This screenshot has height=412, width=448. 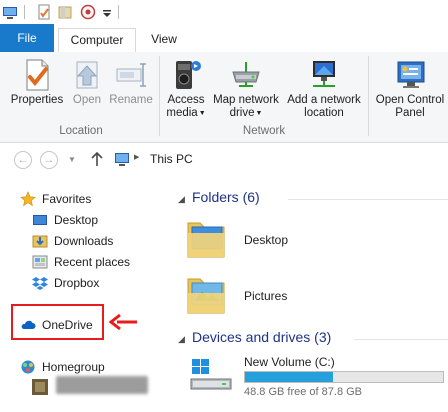 What do you see at coordinates (171, 159) in the screenshot?
I see `breadcrumb-this-pc: This PC` at bounding box center [171, 159].